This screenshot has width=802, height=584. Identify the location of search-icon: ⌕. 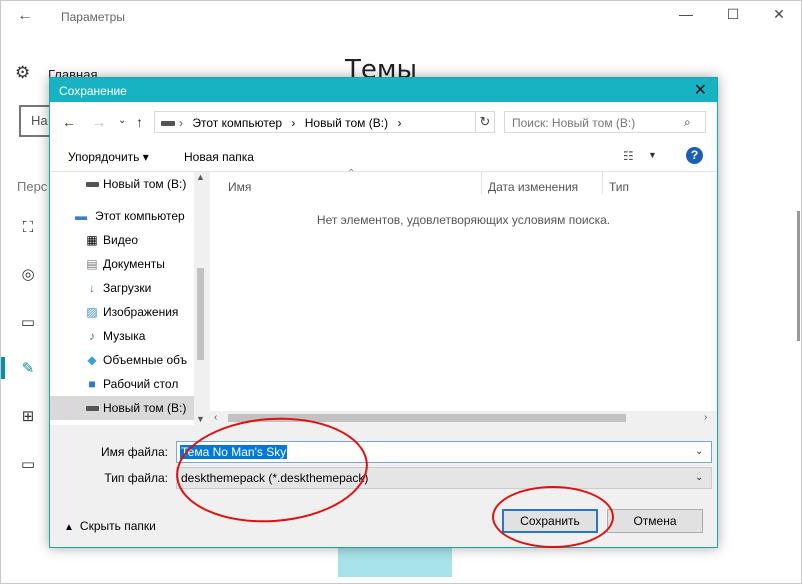
(687, 122).